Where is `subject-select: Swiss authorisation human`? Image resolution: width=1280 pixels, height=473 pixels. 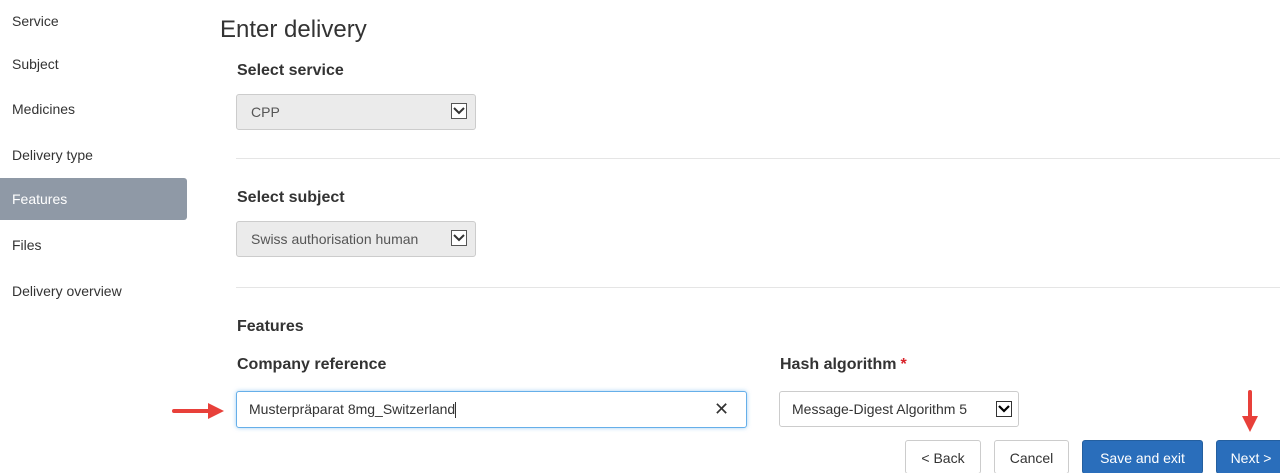 subject-select: Swiss authorisation human is located at coordinates (356, 239).